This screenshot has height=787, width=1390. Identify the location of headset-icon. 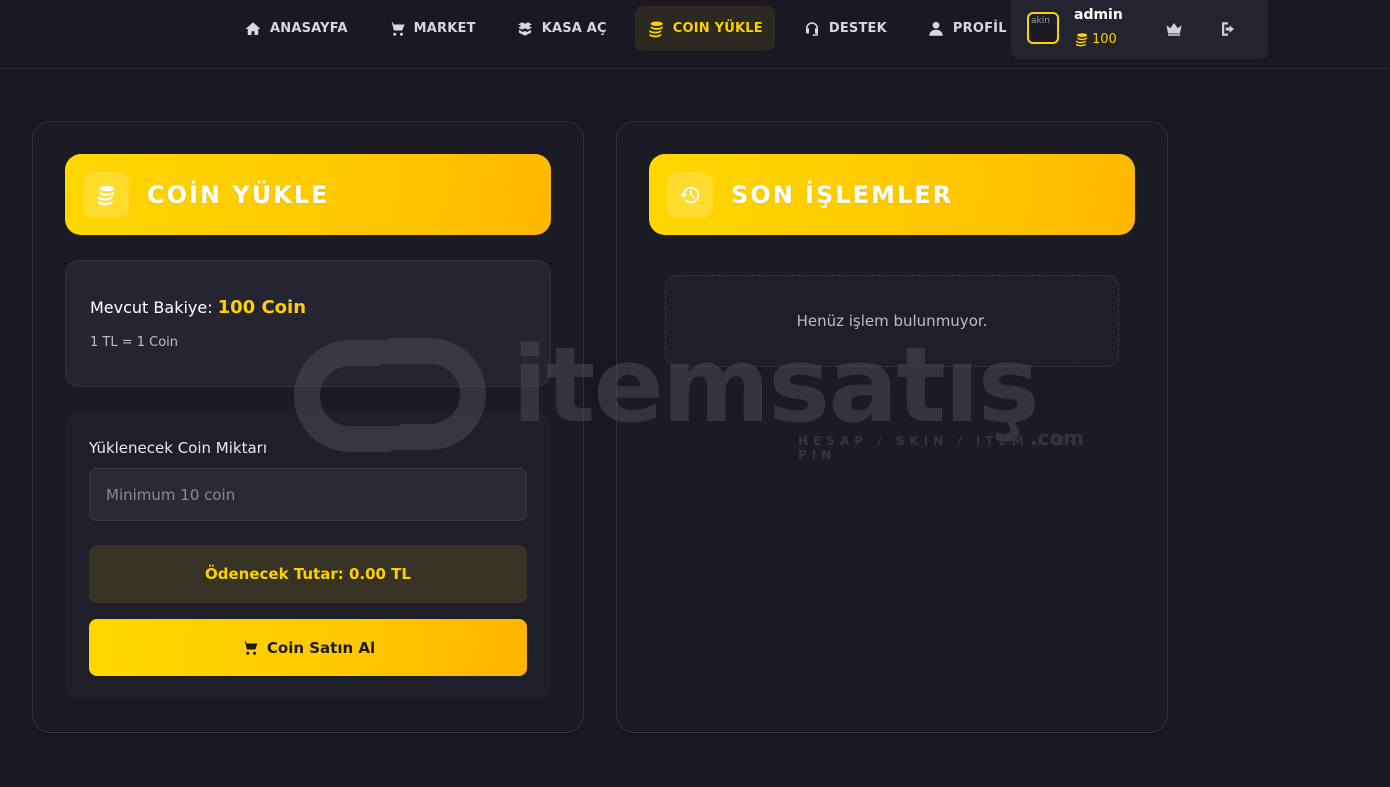
(811, 28).